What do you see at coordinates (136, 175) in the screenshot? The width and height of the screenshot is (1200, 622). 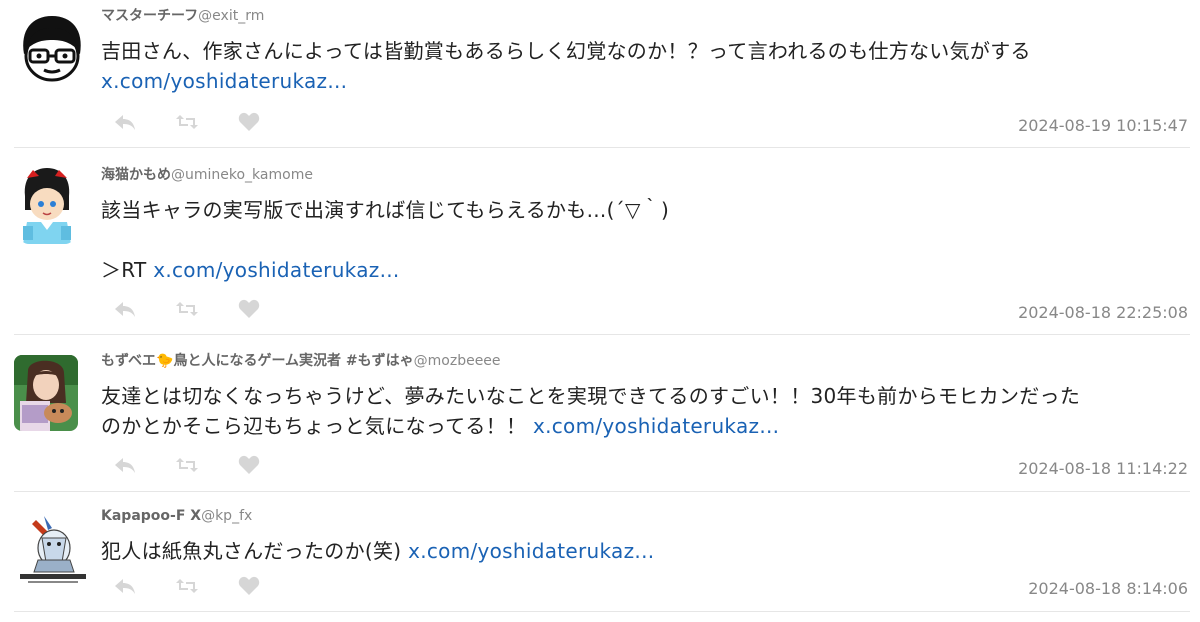 I see `author-name: 海猫かもめ` at bounding box center [136, 175].